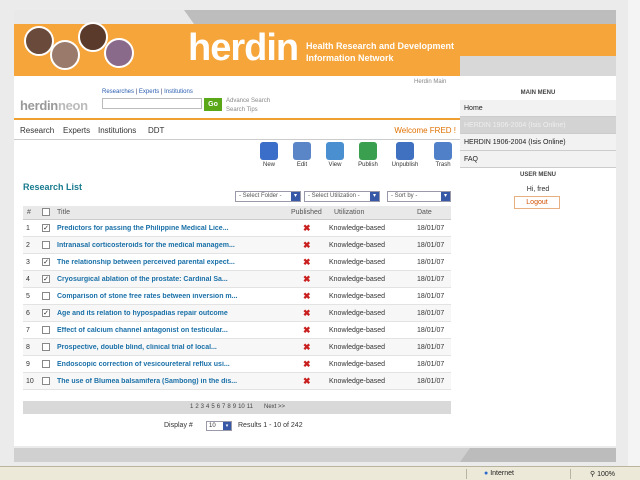 The height and width of the screenshot is (480, 640). What do you see at coordinates (212, 407) in the screenshot?
I see `page-link: 5` at bounding box center [212, 407].